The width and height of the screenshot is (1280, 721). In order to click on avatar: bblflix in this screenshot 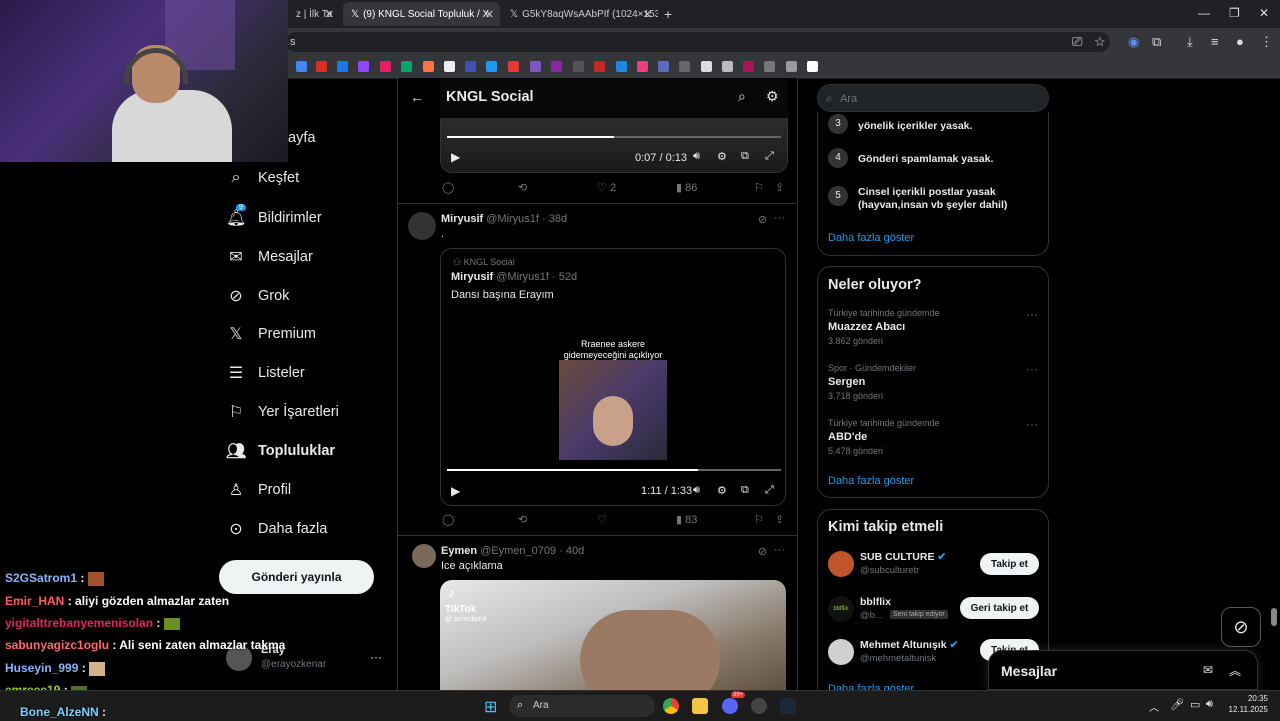, I will do `click(841, 609)`.